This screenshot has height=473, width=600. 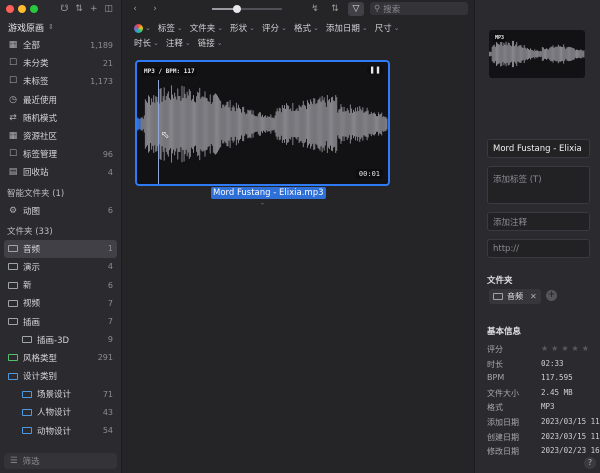 What do you see at coordinates (158, 132) in the screenshot?
I see `playhead` at bounding box center [158, 132].